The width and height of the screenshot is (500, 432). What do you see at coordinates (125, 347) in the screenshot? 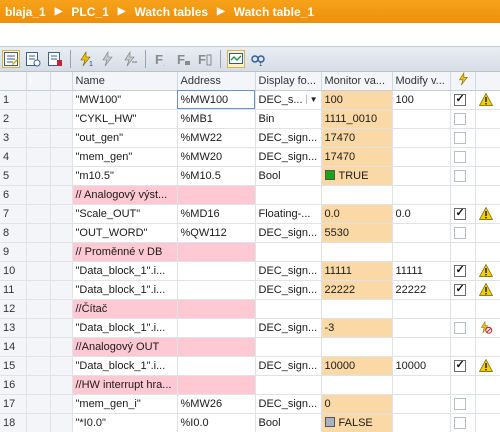
I see `comment-cell: //Analogový OUT` at bounding box center [125, 347].